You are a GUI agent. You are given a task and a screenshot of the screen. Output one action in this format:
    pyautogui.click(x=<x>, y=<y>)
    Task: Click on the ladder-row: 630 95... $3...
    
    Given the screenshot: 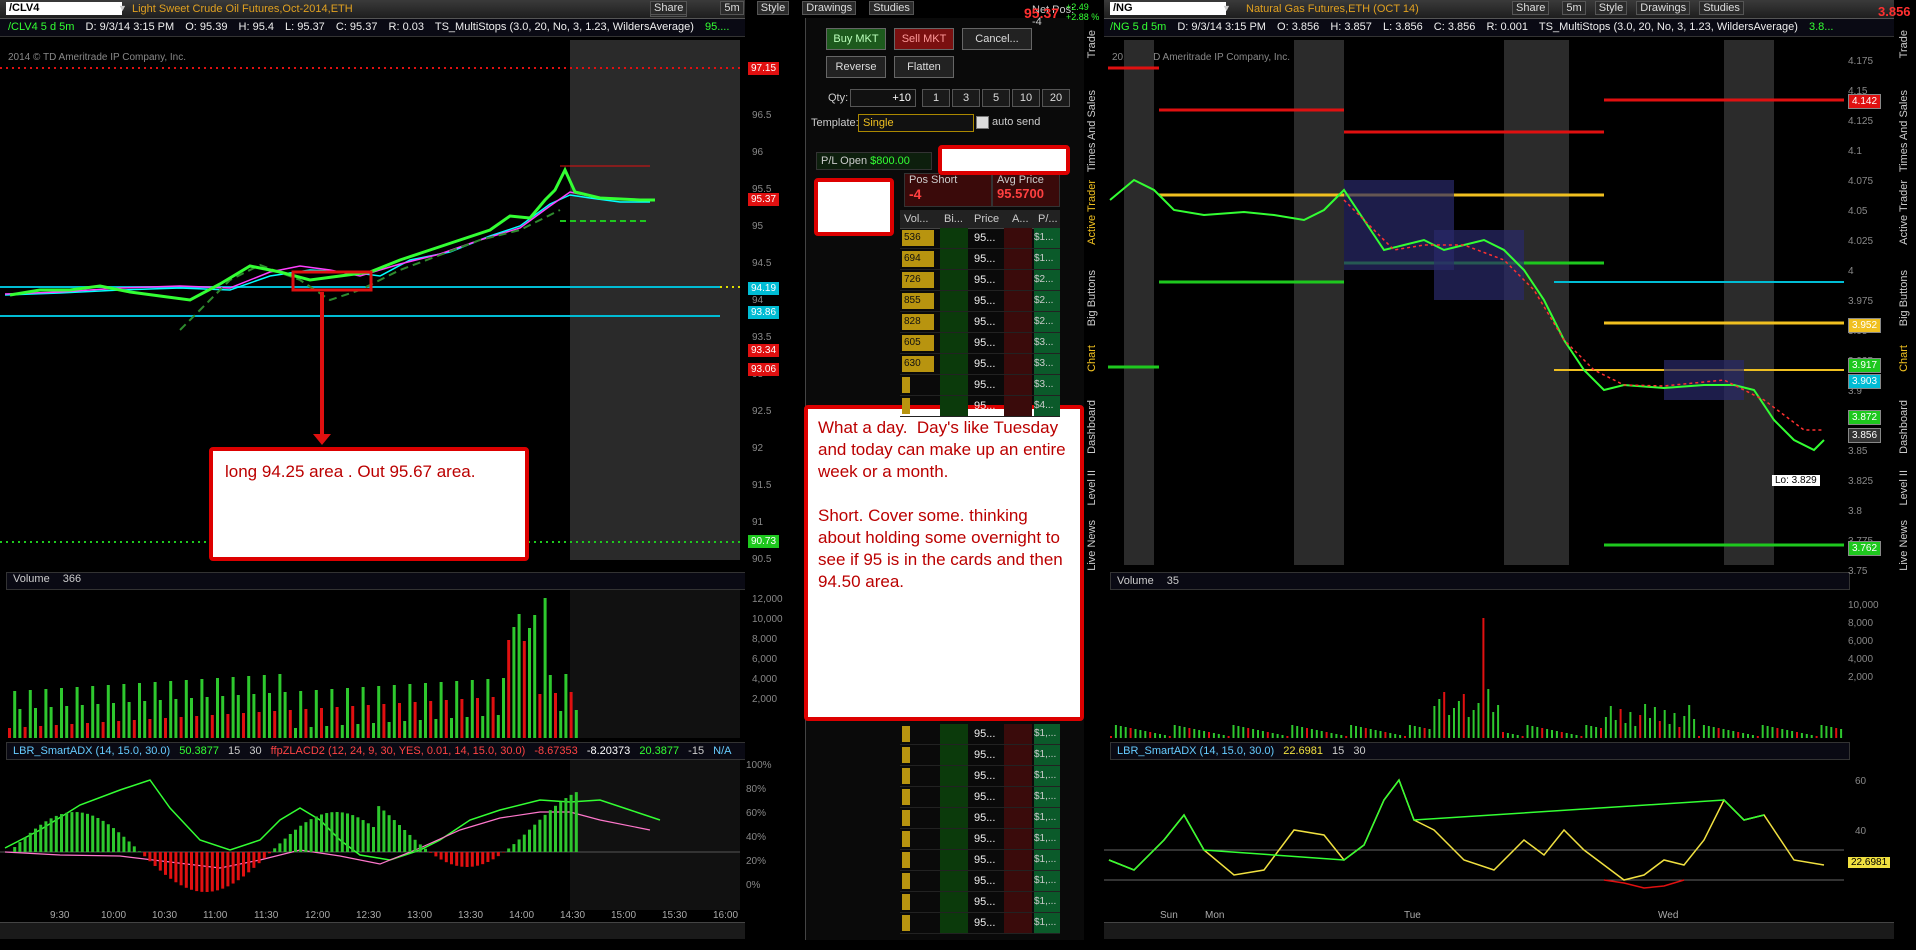 What is the action you would take?
    pyautogui.click(x=980, y=364)
    